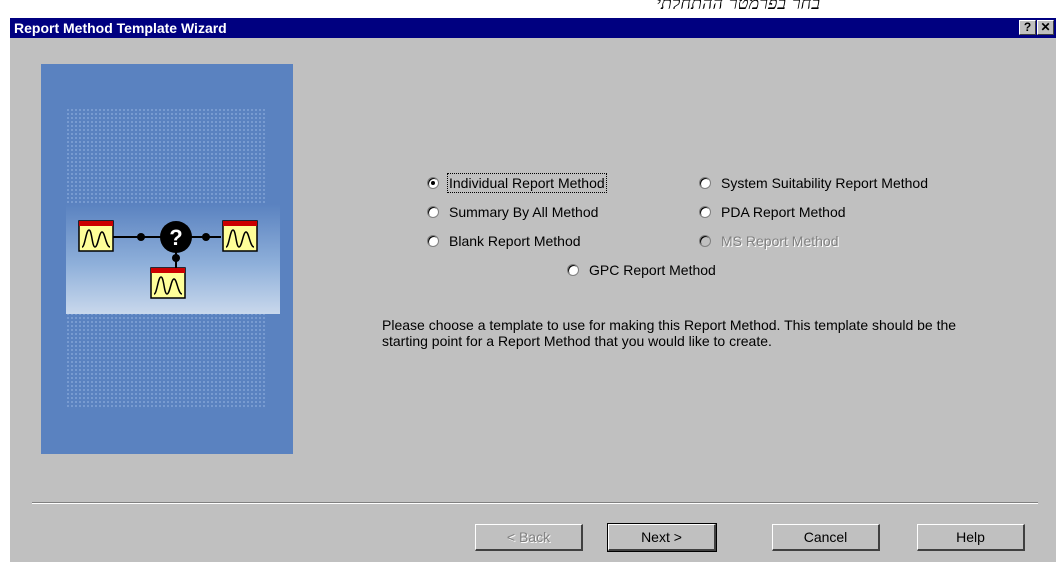 The height and width of the screenshot is (562, 1056). I want to click on next-button-label: Next >, so click(661, 537).